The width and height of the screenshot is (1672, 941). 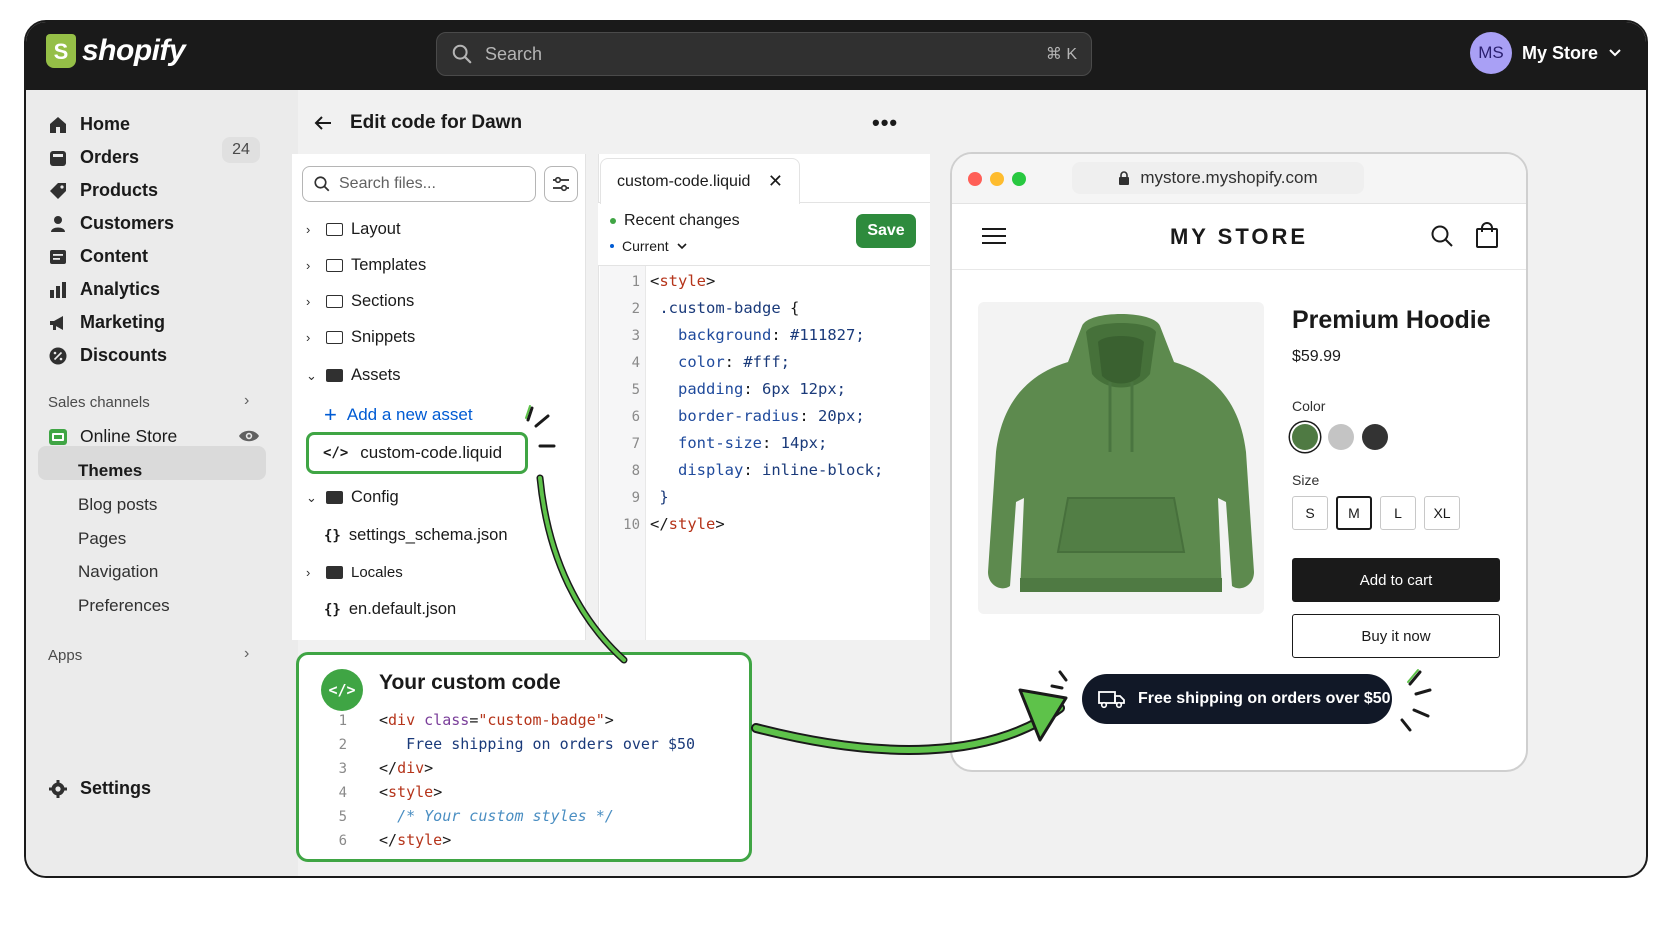 I want to click on maximize-window-dot, so click(x=1019, y=179).